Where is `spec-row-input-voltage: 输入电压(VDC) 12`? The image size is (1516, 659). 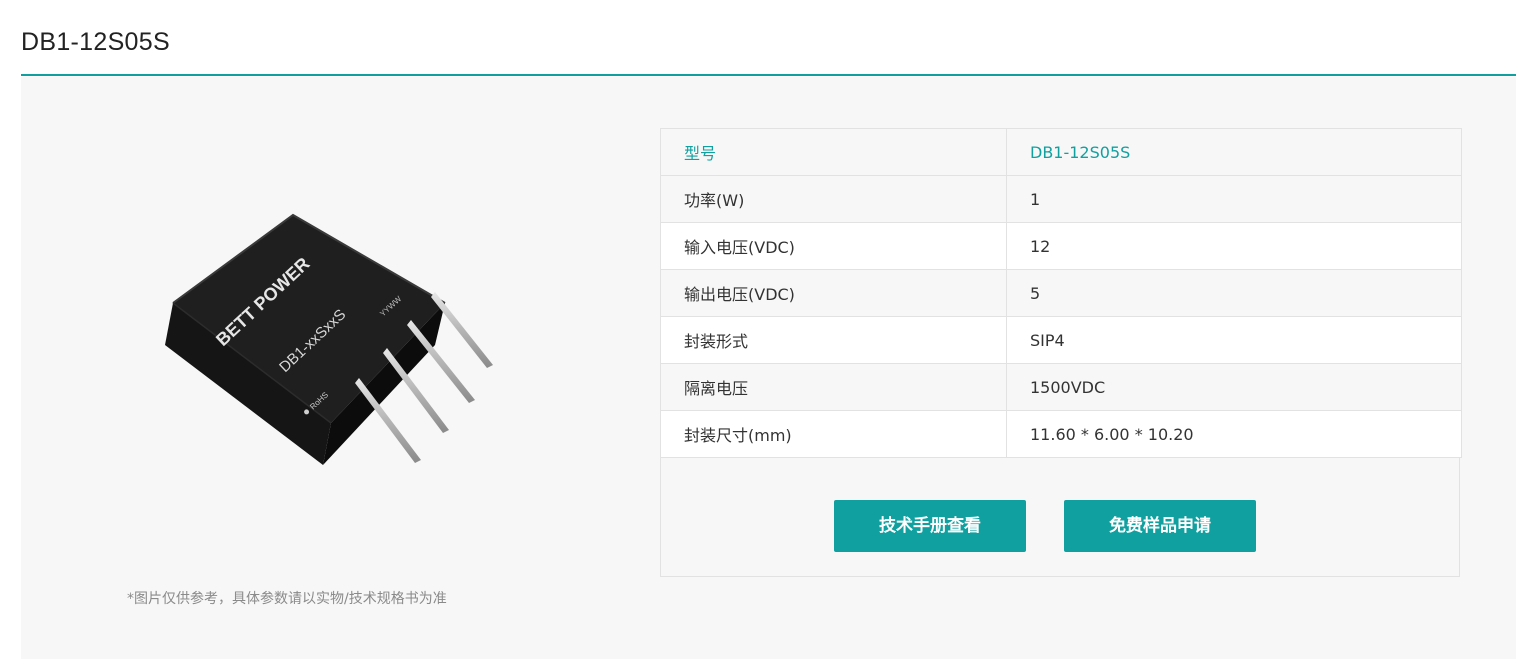 spec-row-input-voltage: 输入电压(VDC) 12 is located at coordinates (1061, 246).